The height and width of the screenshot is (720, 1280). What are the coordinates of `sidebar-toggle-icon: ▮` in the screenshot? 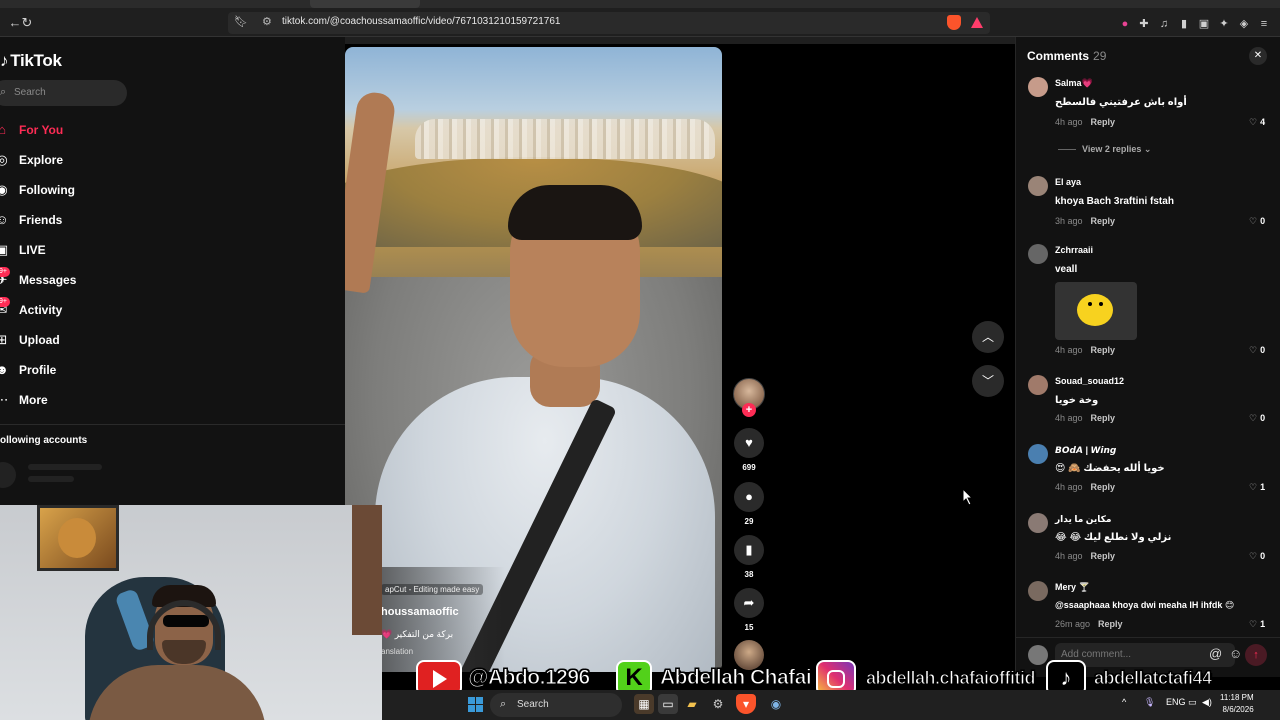 It's located at (1184, 24).